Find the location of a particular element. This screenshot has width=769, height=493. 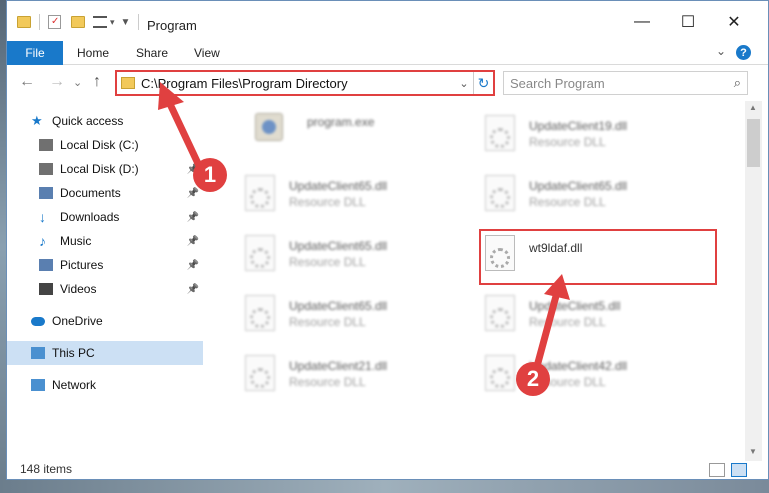

step-1-badge: 1 is located at coordinates (210, 175).